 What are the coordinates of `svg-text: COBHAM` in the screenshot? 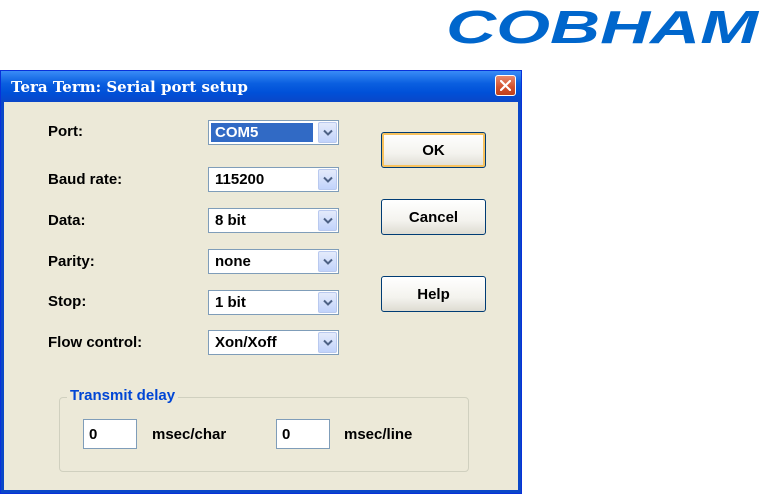 It's located at (603, 26).